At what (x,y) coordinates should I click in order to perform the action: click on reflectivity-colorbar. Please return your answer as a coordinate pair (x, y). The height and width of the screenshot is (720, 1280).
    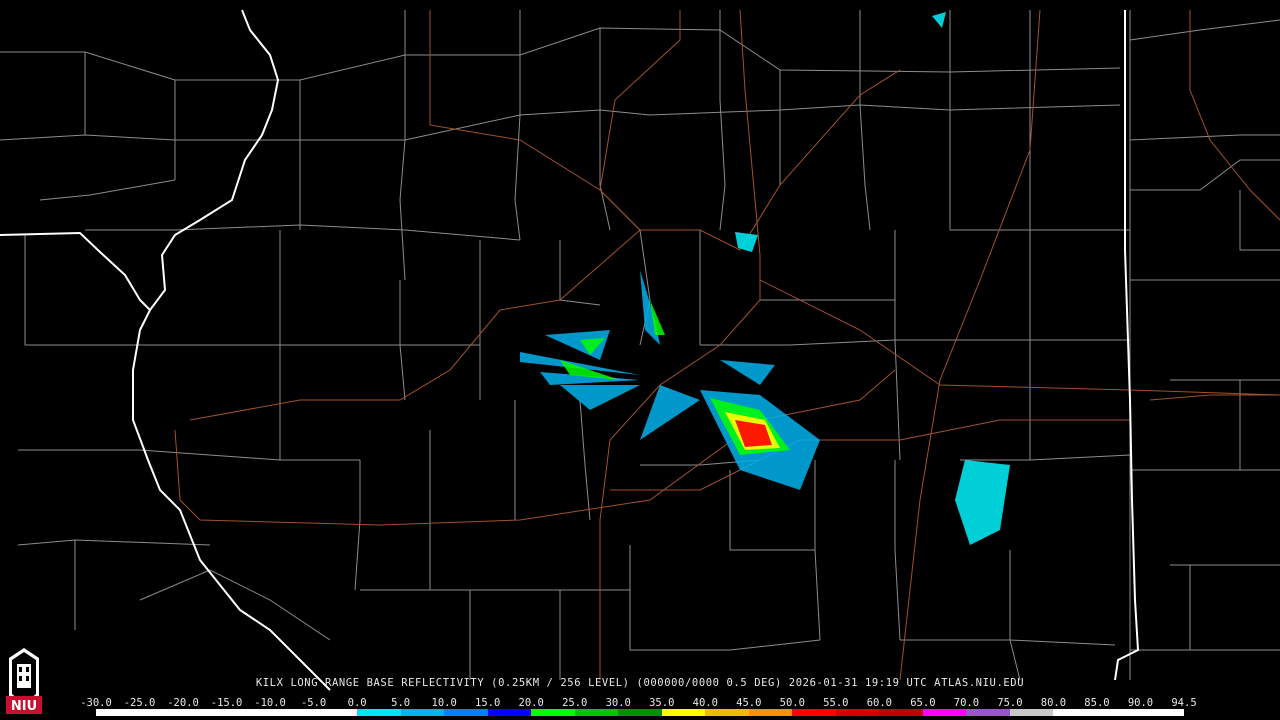
    Looking at the image, I should click on (640, 712).